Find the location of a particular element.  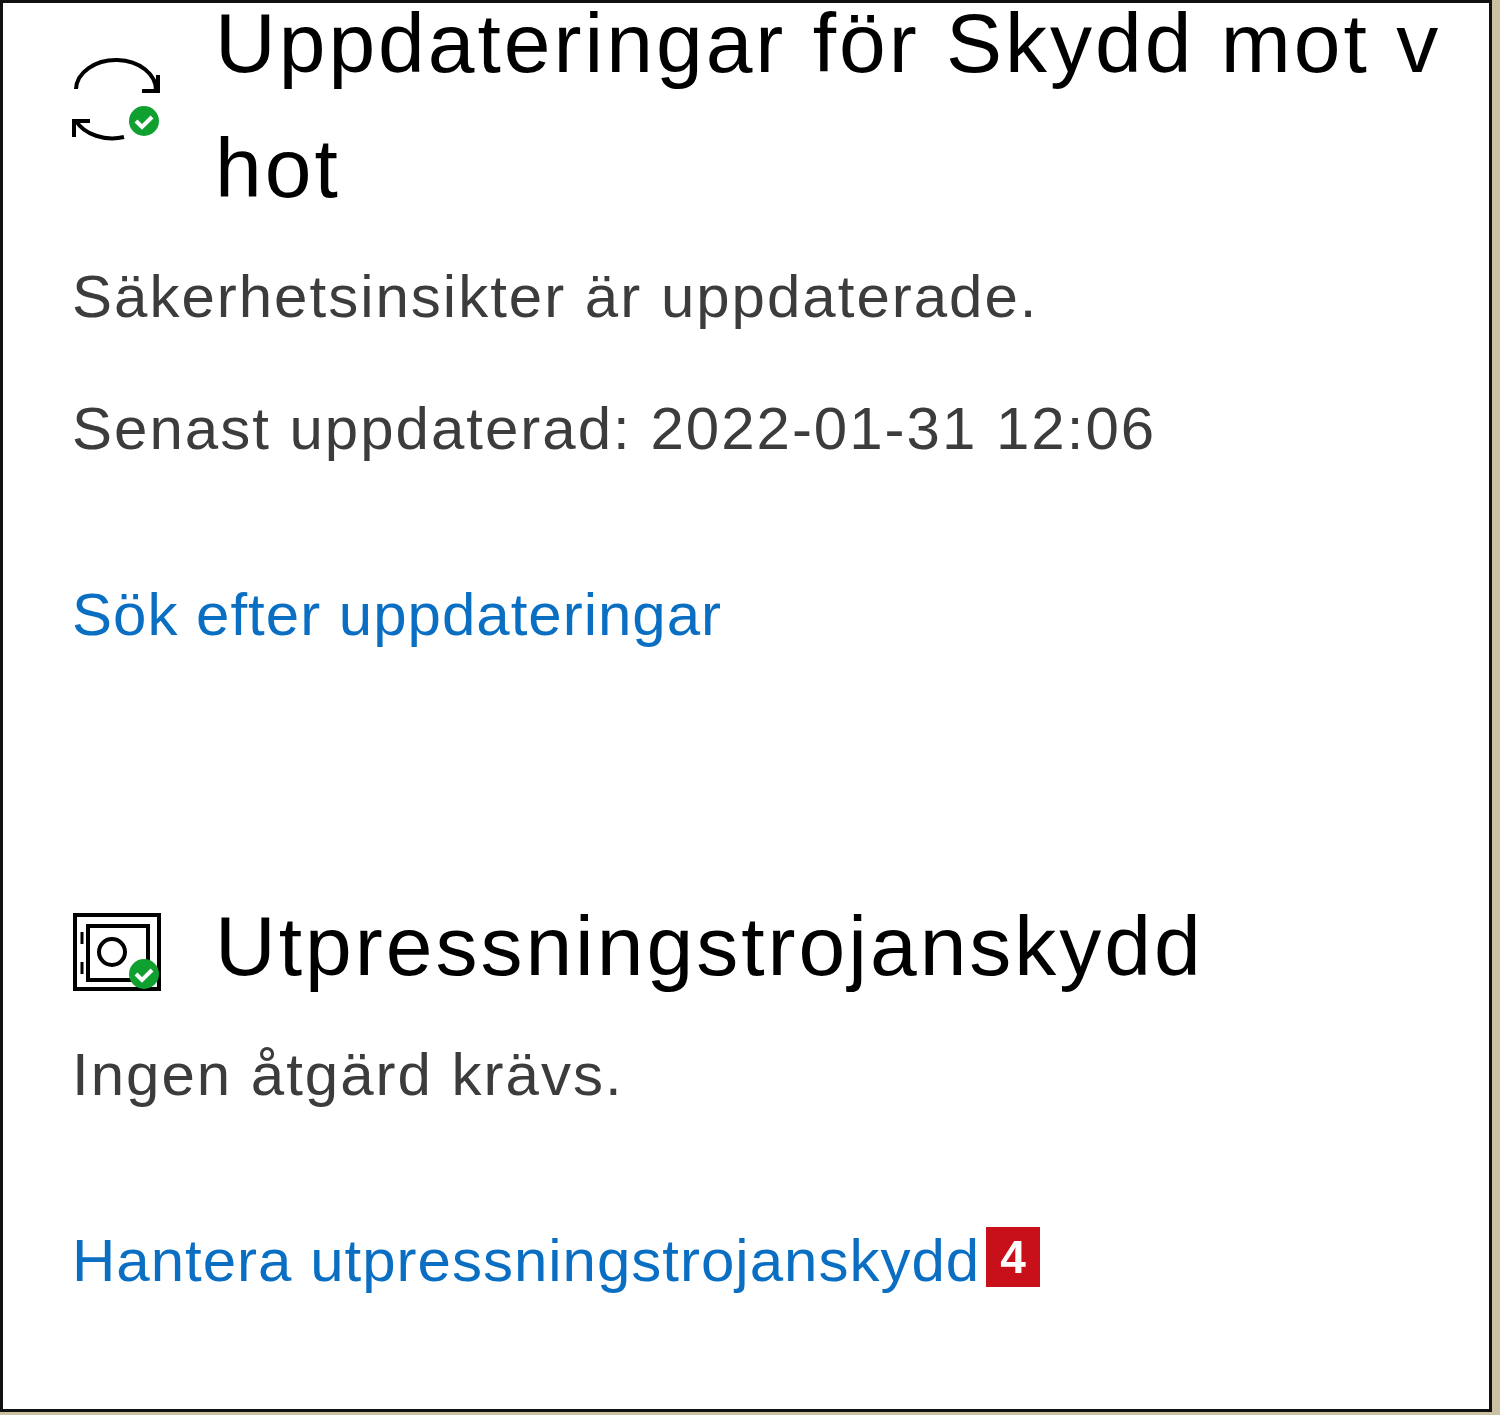

status-text: Senast uppdaterad: 2022-01-31 12:06 is located at coordinates (614, 429).